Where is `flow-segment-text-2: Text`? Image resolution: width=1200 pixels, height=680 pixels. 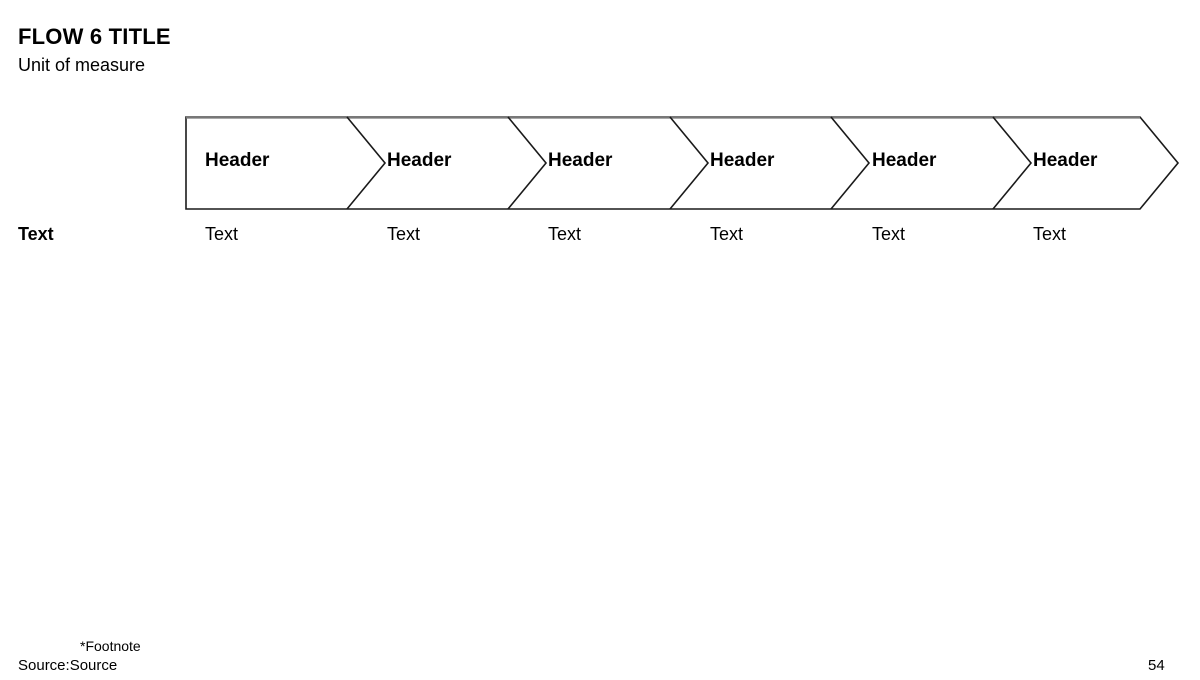 flow-segment-text-2: Text is located at coordinates (404, 234).